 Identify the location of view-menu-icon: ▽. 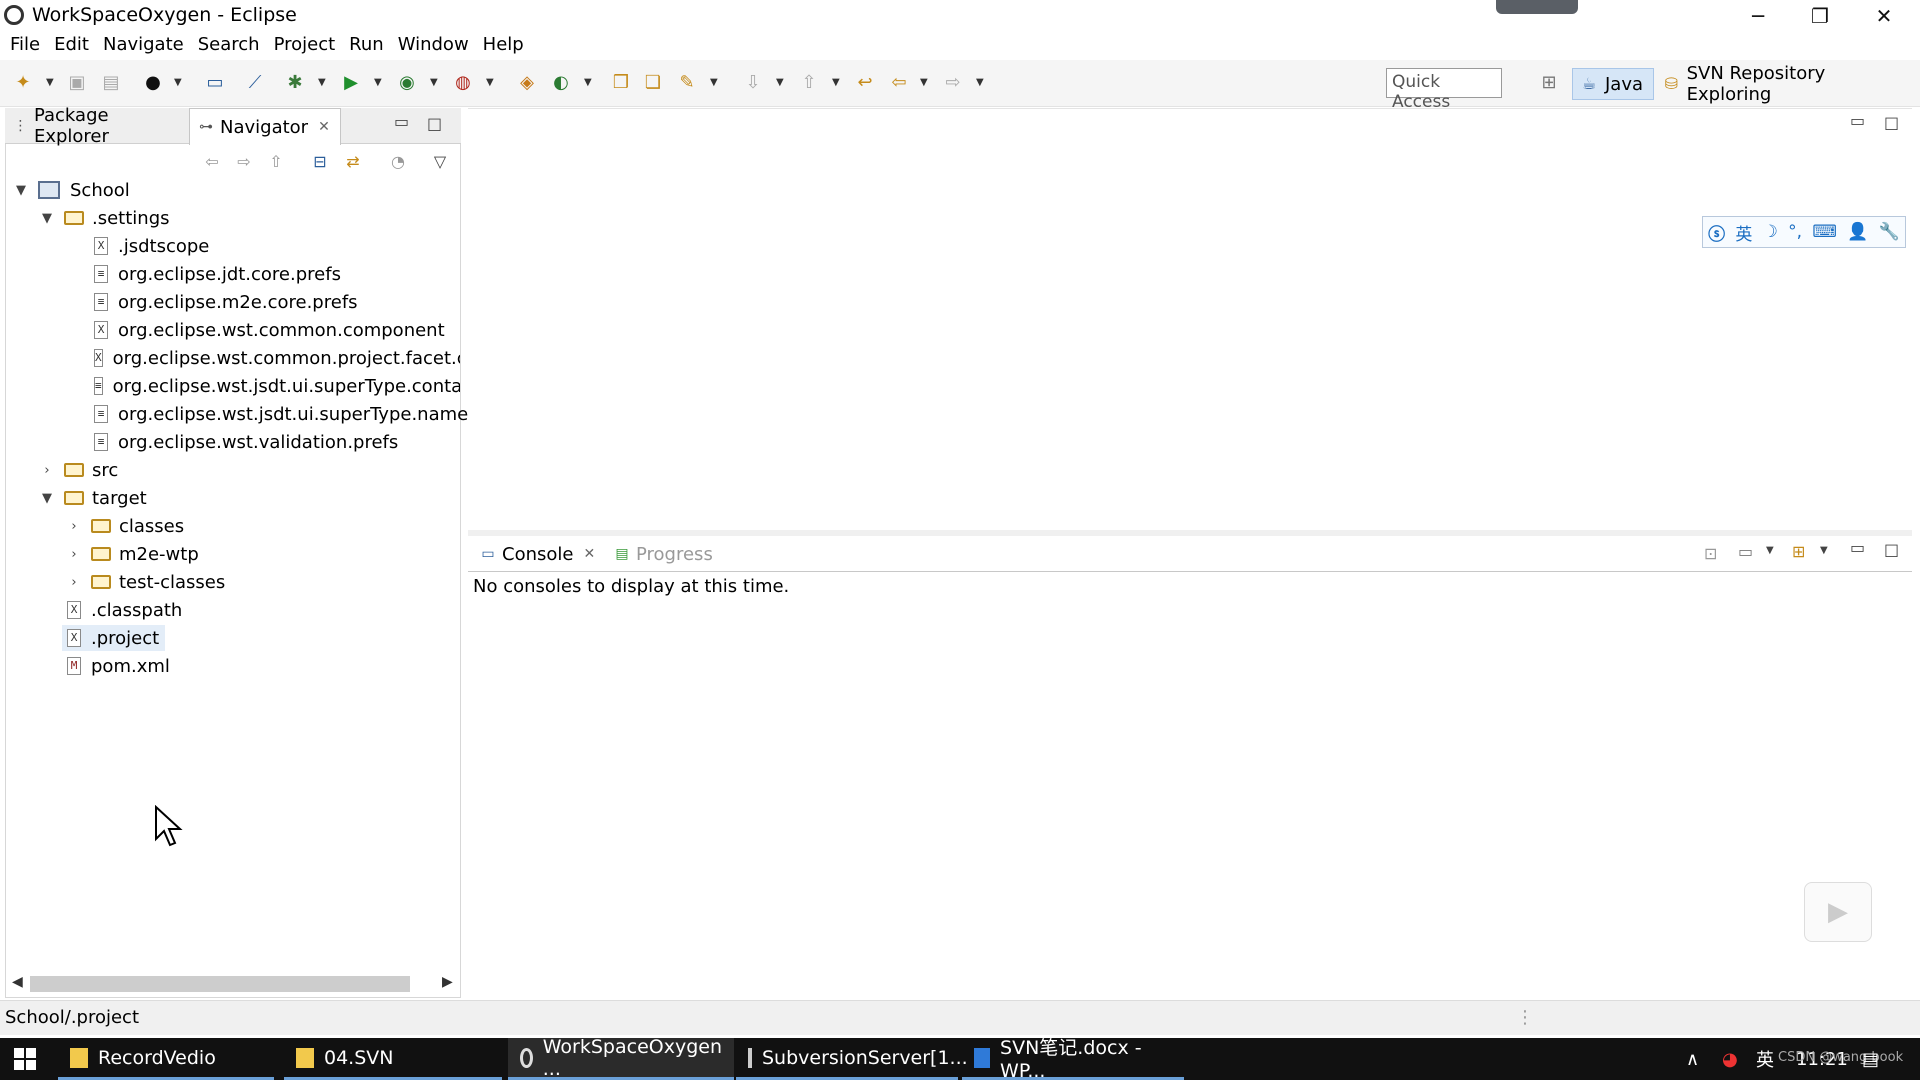
(440, 162).